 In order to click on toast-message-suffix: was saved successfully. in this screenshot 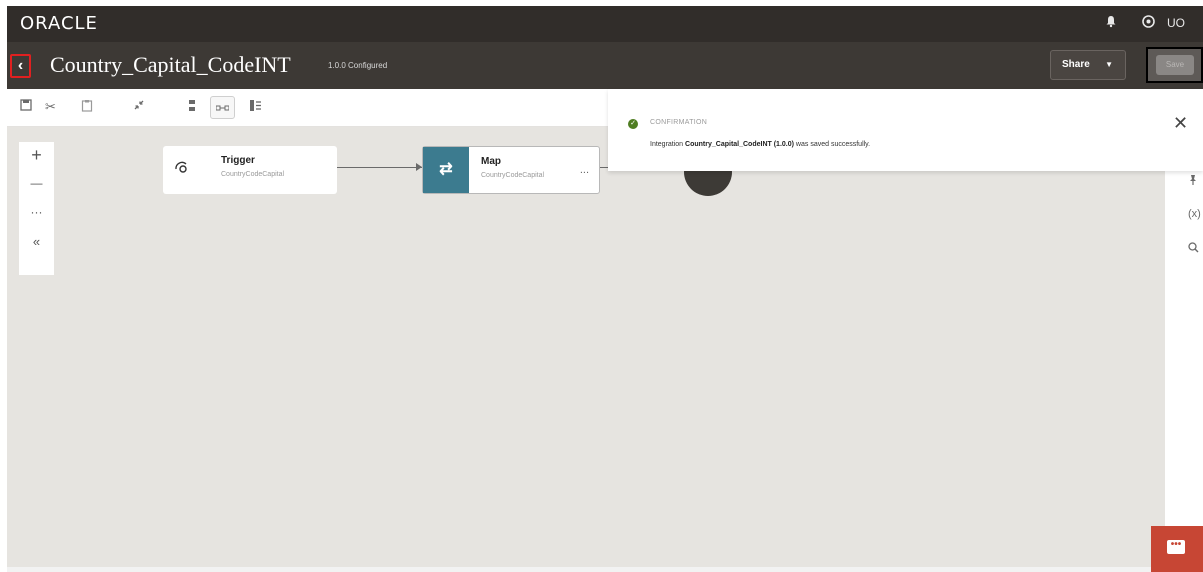, I will do `click(833, 144)`.